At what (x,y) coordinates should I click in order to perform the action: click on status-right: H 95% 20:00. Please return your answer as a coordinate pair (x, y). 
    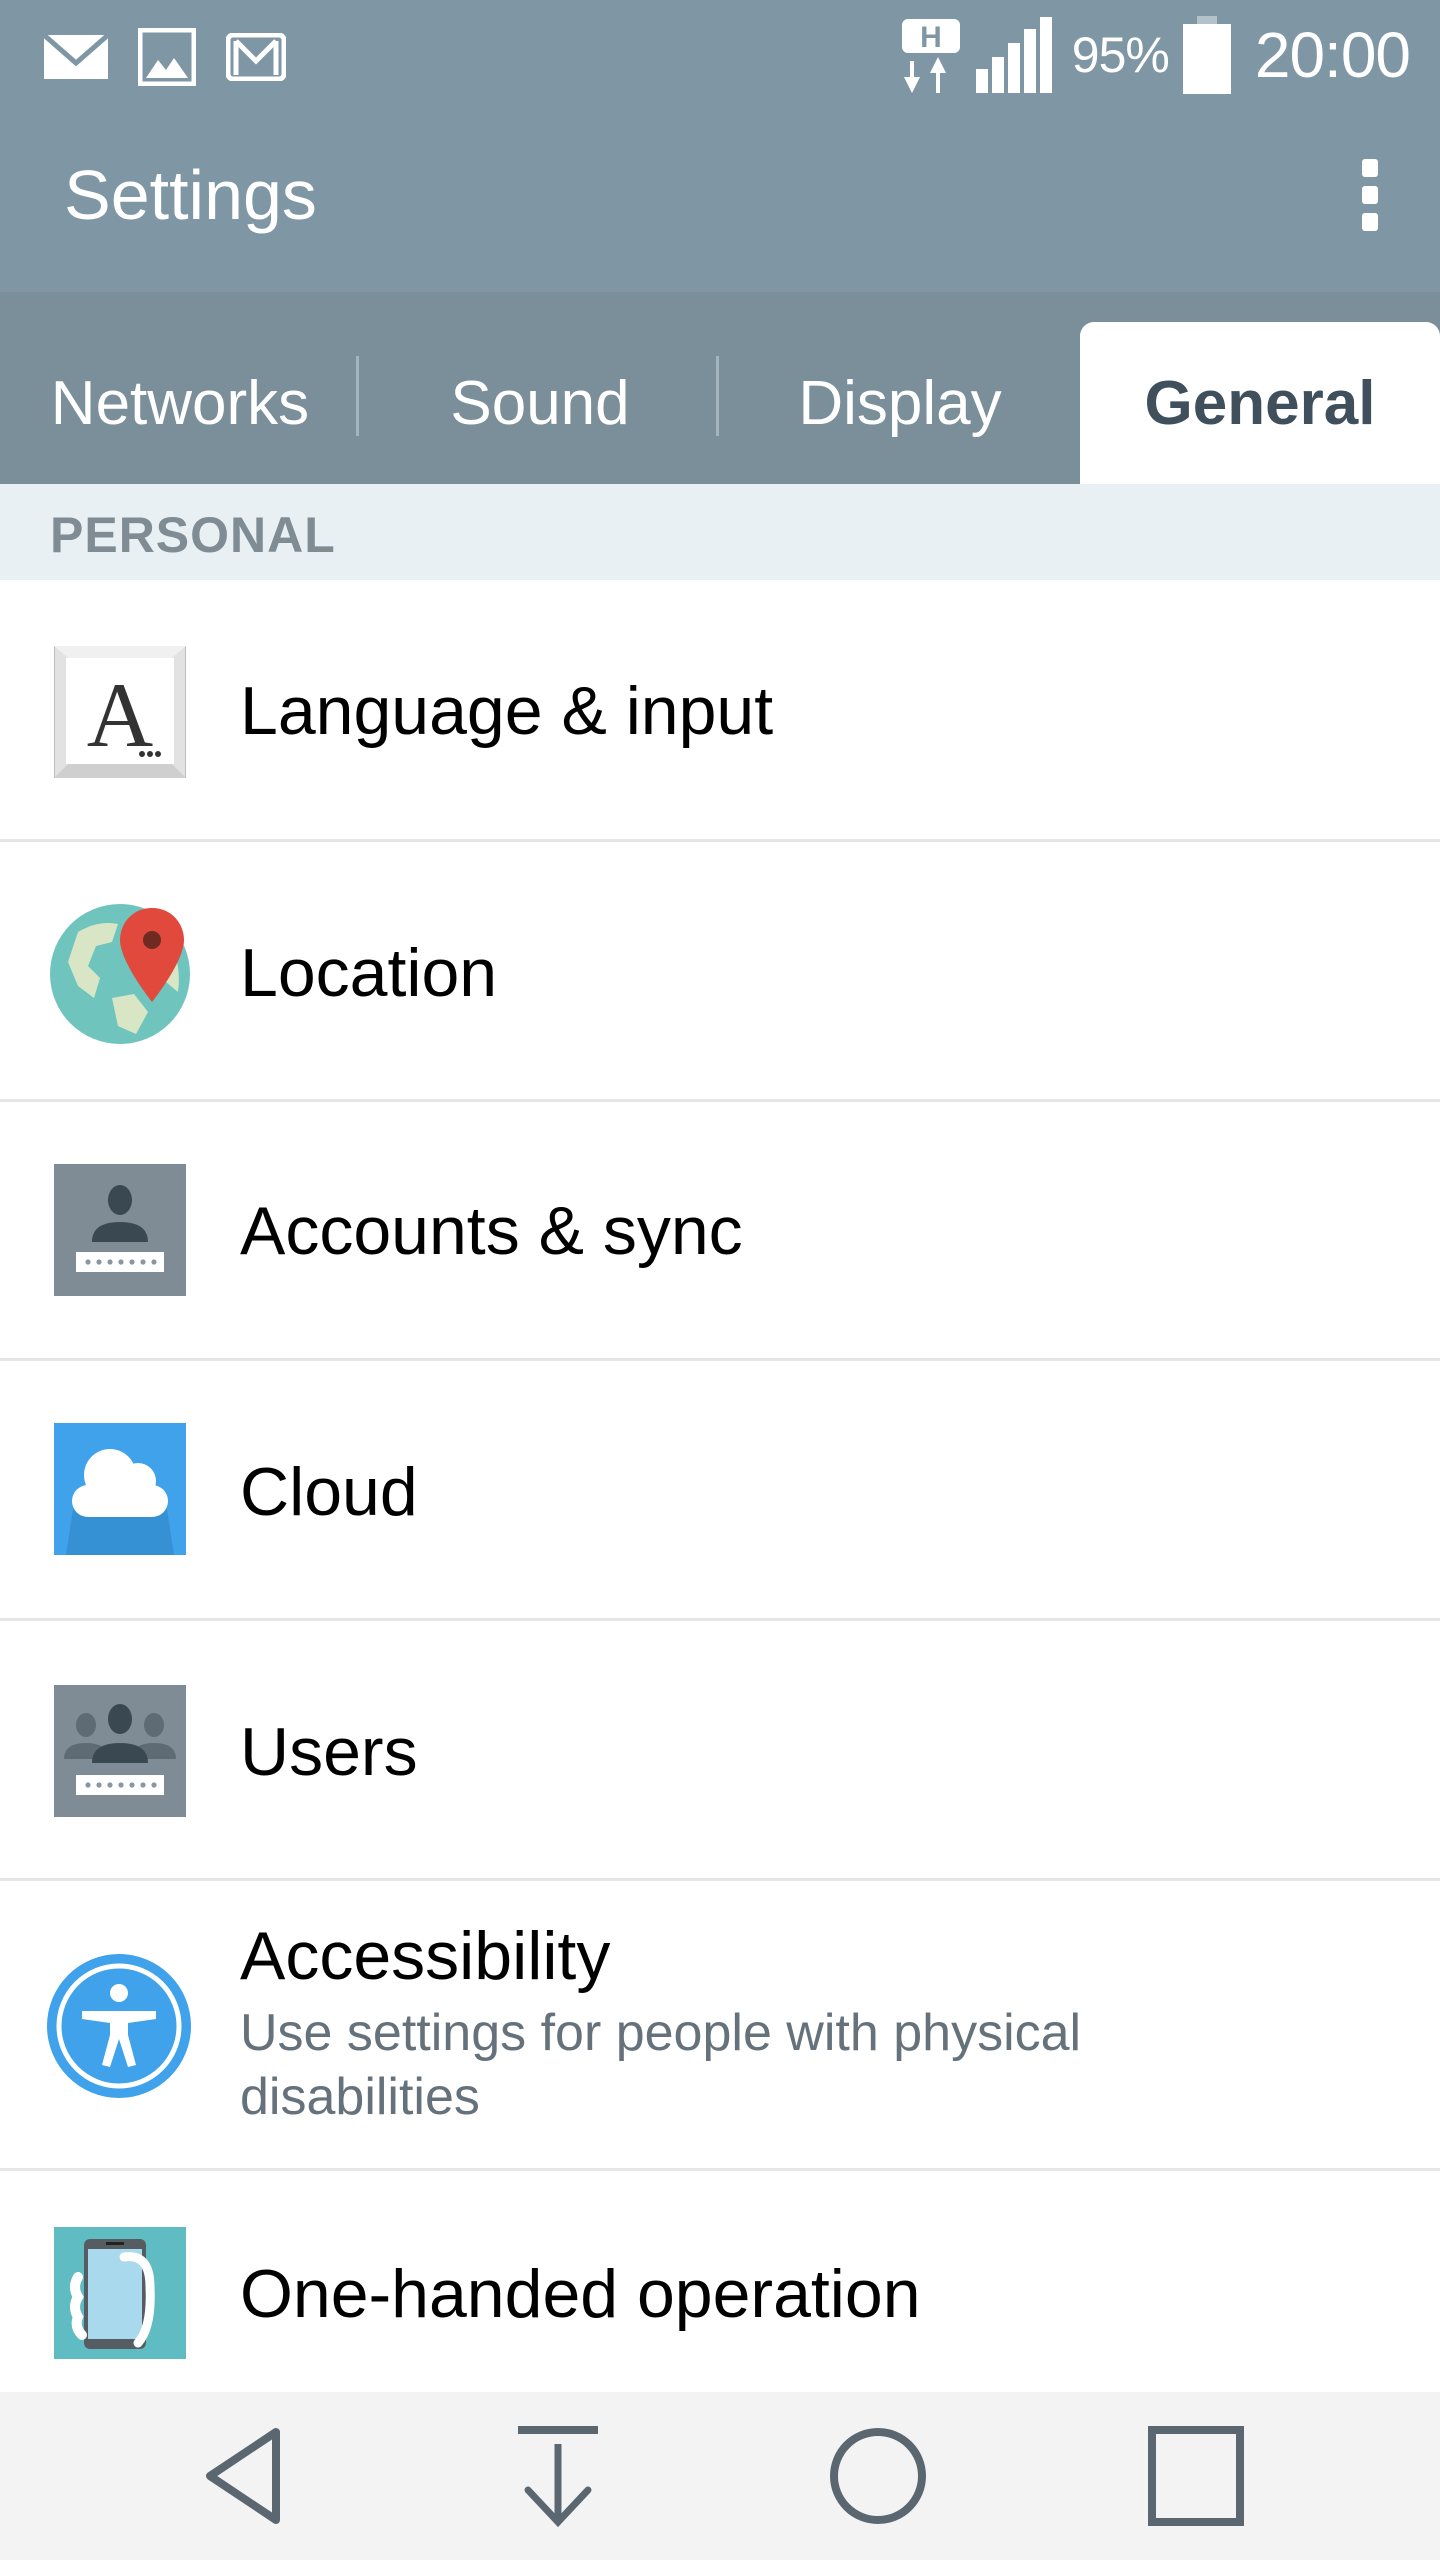
    Looking at the image, I should click on (1156, 55).